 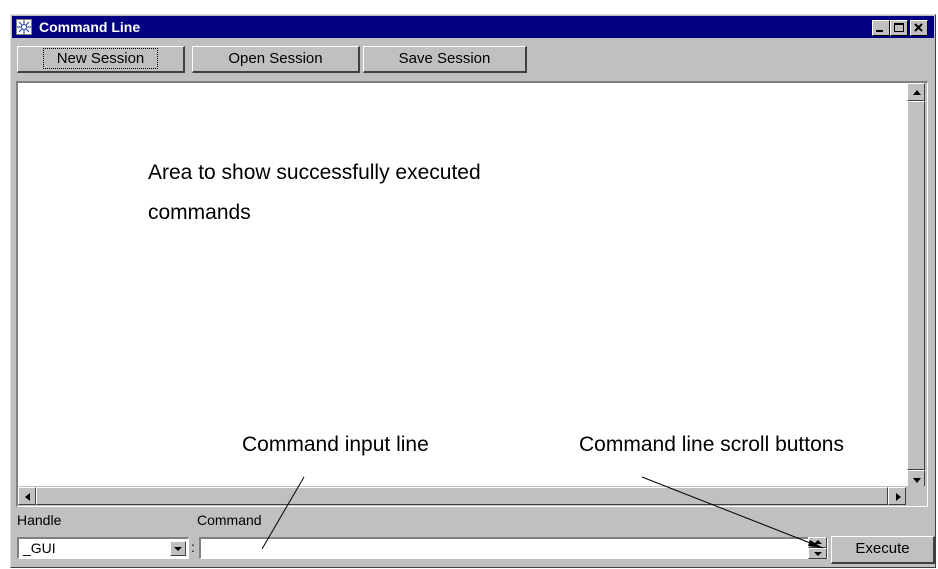 I want to click on arrow-right-icon, so click(x=898, y=497).